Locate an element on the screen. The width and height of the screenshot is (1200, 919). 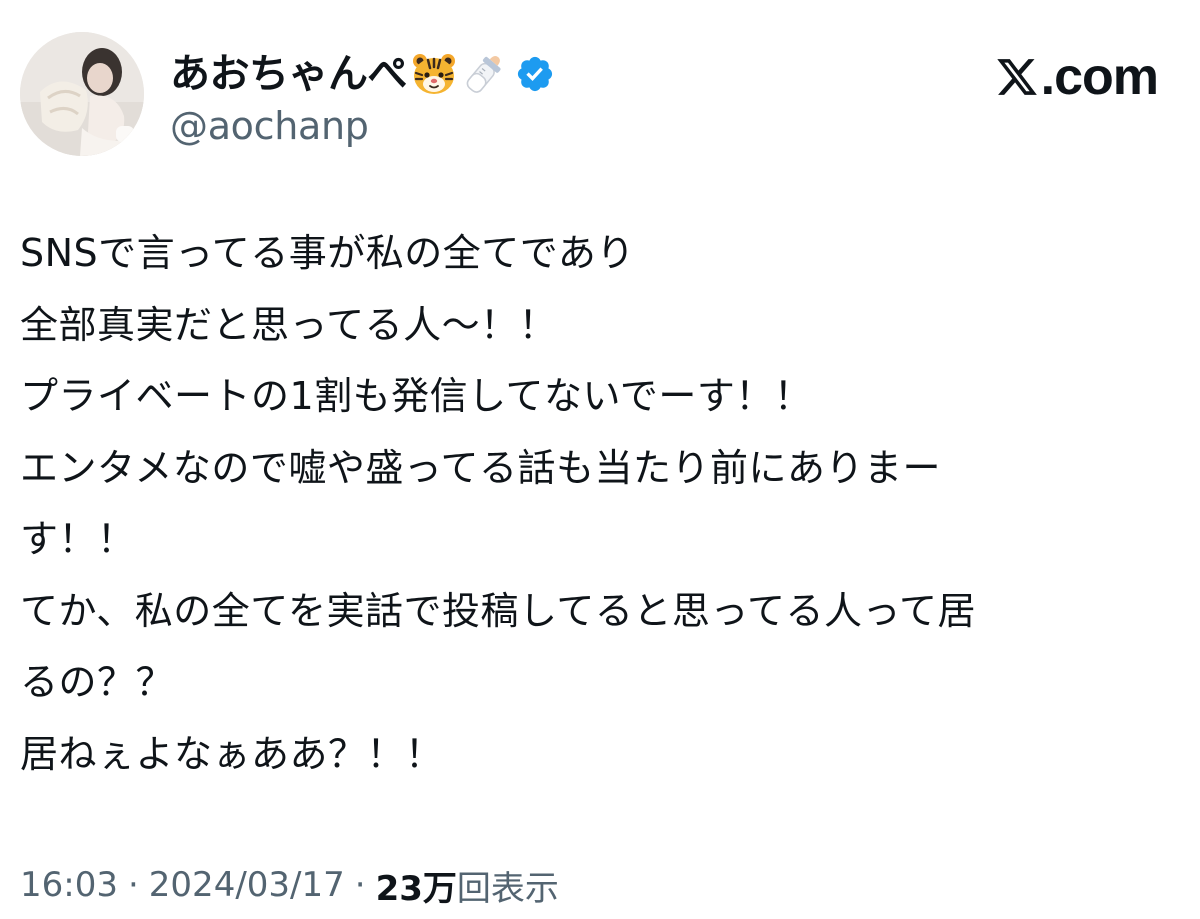
avatar-photo is located at coordinates (82, 94).